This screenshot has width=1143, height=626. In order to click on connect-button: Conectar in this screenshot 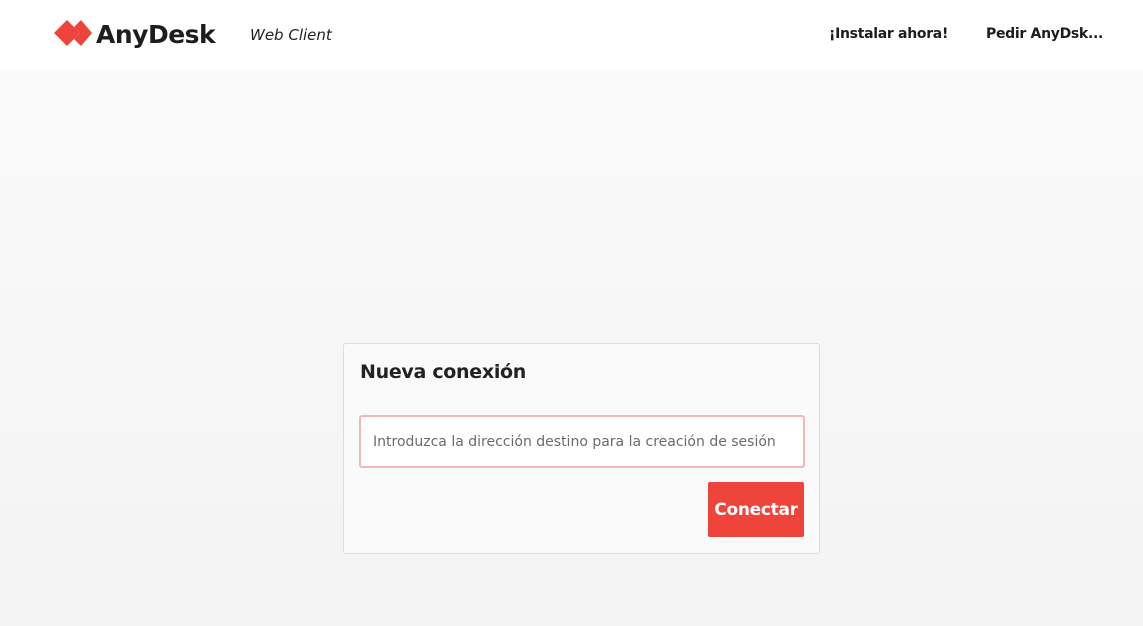, I will do `click(756, 509)`.